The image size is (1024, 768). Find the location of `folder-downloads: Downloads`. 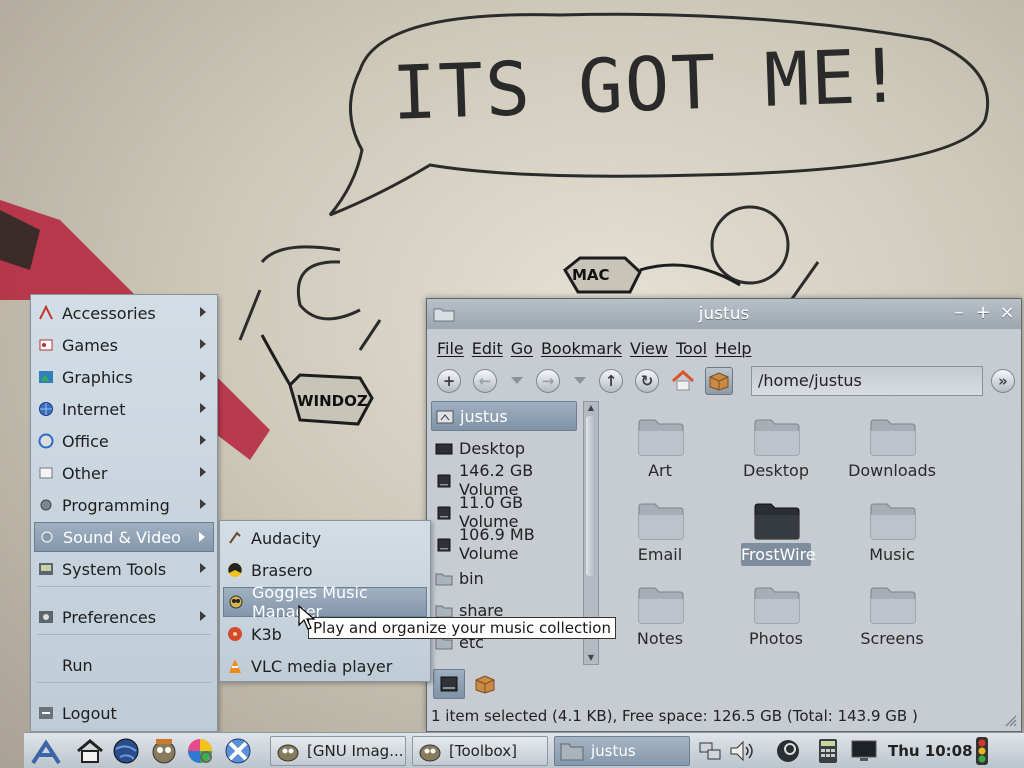

folder-downloads: Downloads is located at coordinates (892, 449).